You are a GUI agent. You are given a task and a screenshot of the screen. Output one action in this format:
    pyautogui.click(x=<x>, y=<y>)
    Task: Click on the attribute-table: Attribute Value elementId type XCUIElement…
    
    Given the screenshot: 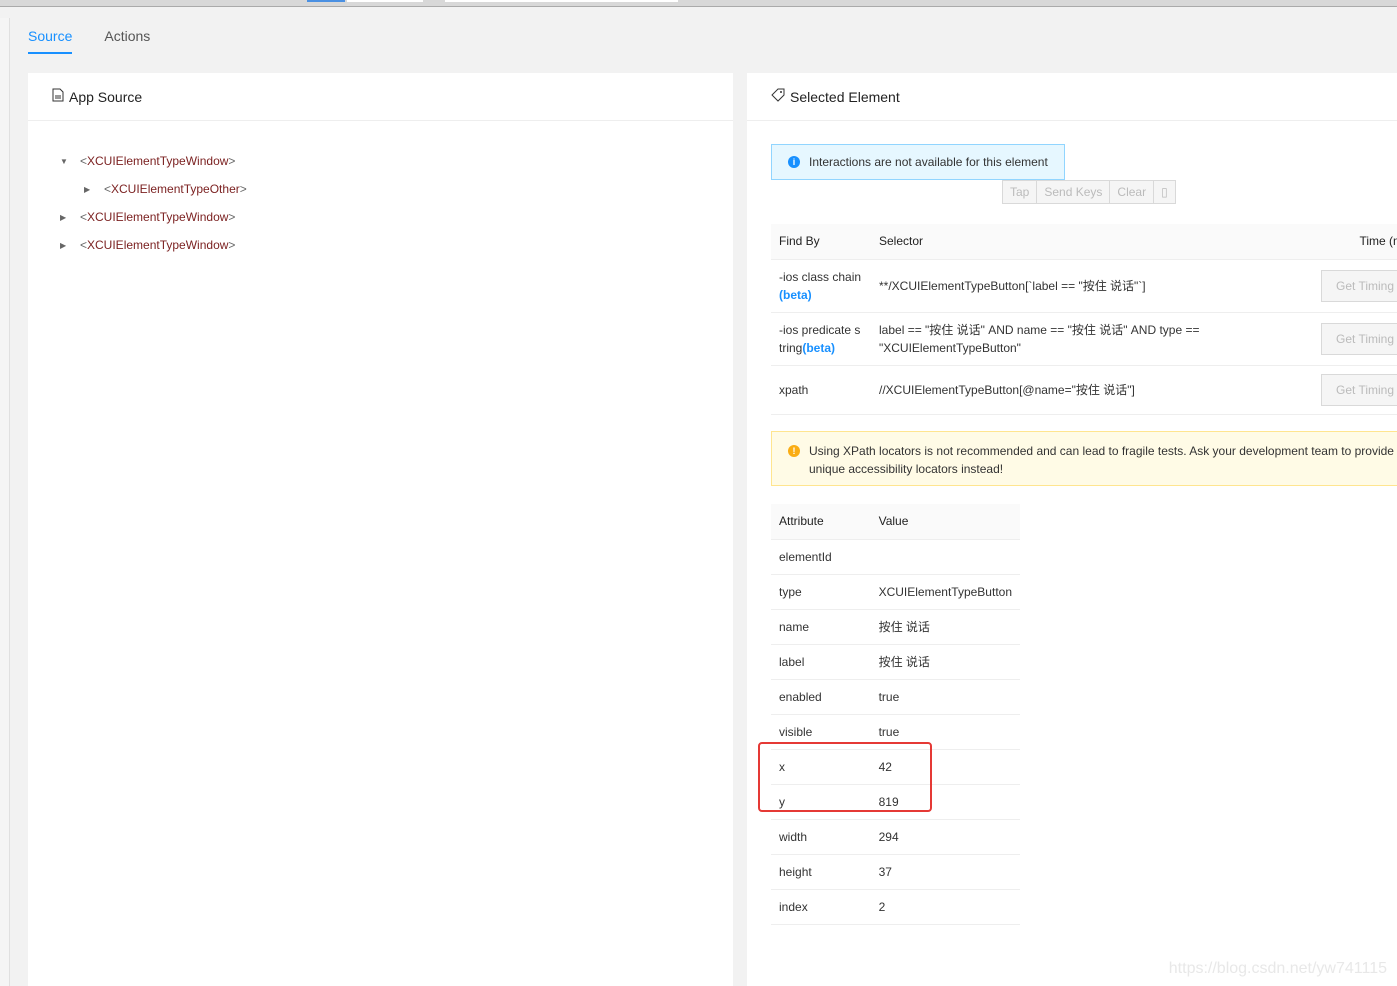 What is the action you would take?
    pyautogui.click(x=895, y=714)
    